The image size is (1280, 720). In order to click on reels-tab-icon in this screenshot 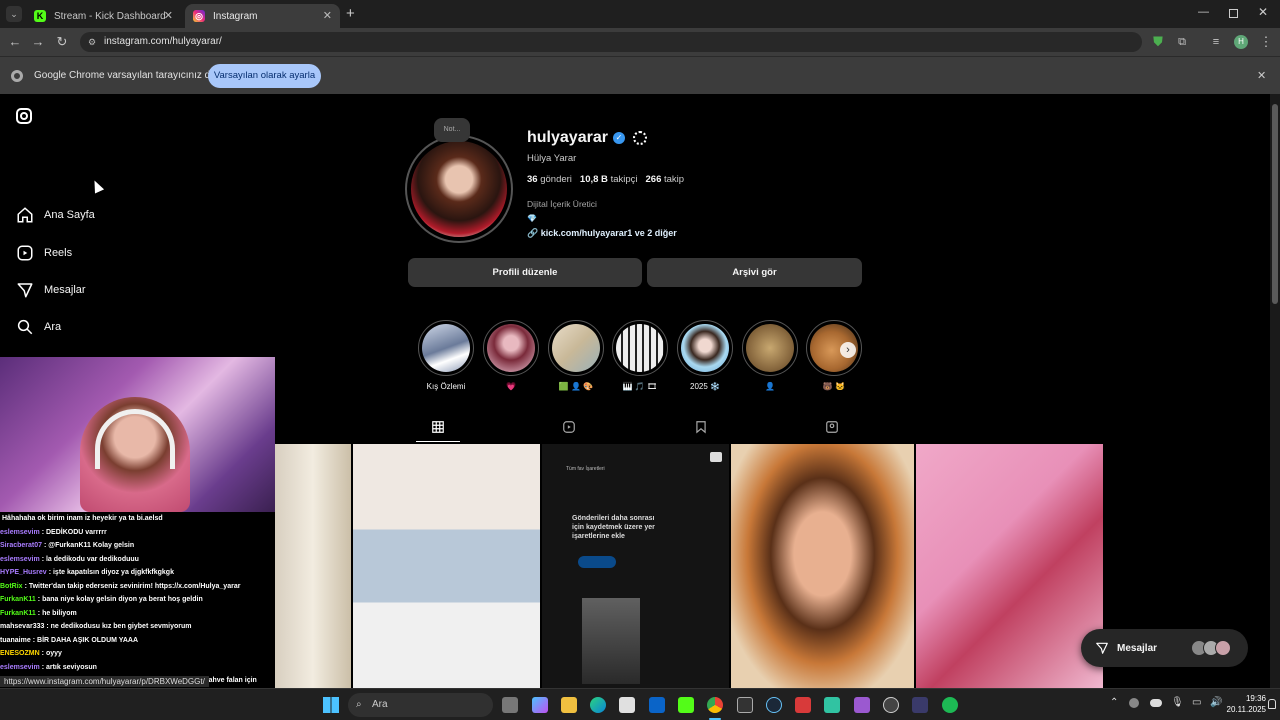, I will do `click(569, 427)`.